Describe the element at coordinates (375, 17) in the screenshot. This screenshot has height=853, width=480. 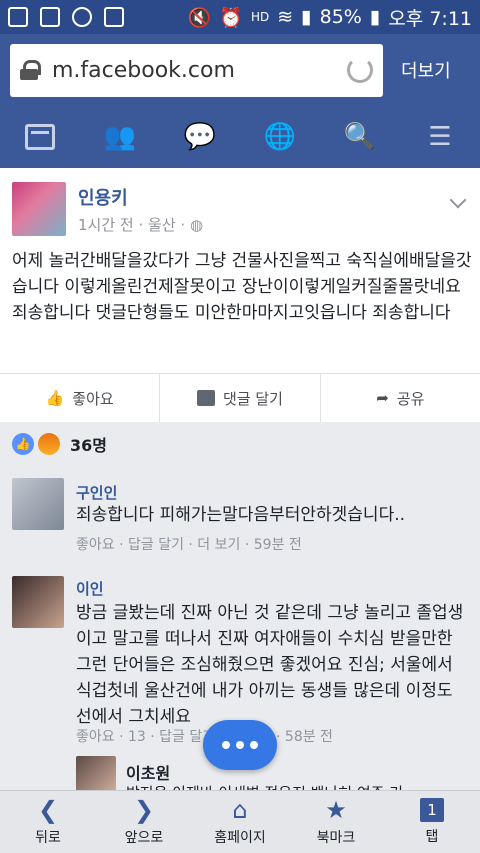
I see `battery-icon: ▮` at that location.